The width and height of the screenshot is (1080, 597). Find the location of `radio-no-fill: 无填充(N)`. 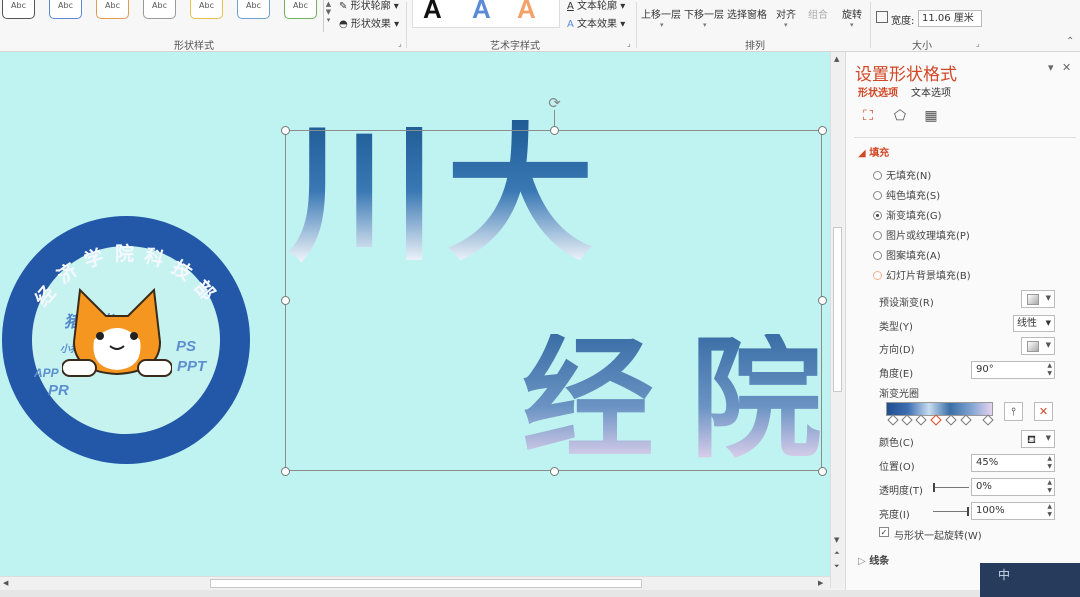

radio-no-fill: 无填充(N) is located at coordinates (902, 174).